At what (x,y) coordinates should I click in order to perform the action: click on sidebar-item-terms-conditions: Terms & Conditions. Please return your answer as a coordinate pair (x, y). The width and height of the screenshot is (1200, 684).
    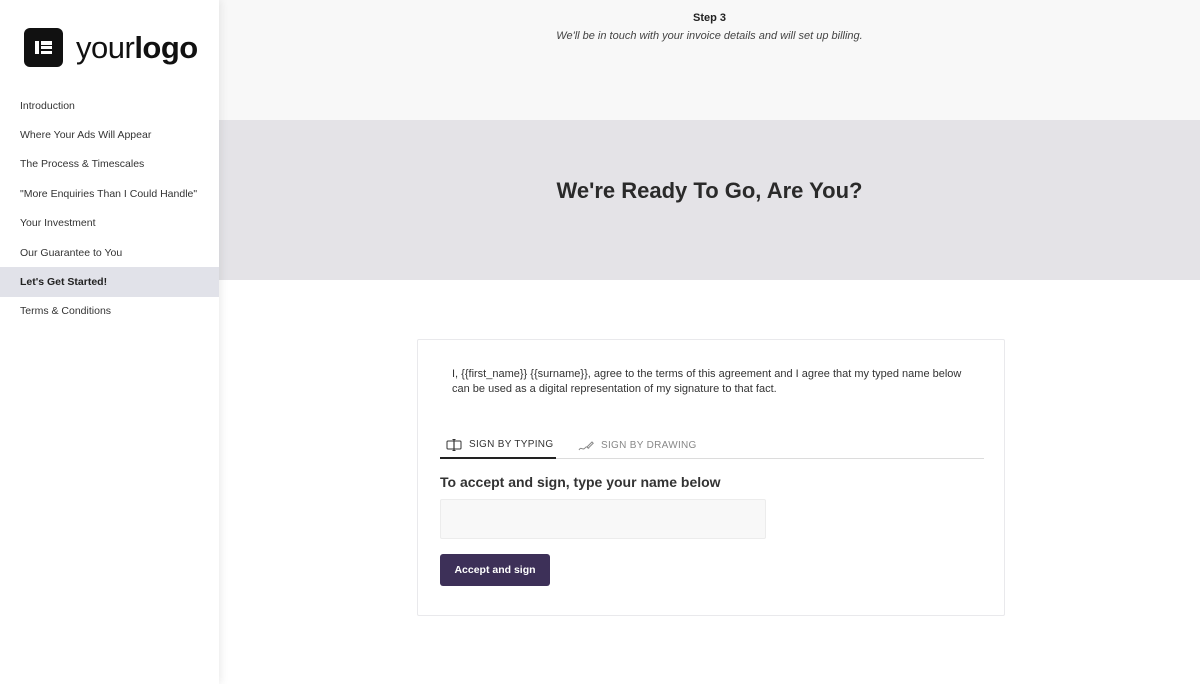
    Looking at the image, I should click on (109, 311).